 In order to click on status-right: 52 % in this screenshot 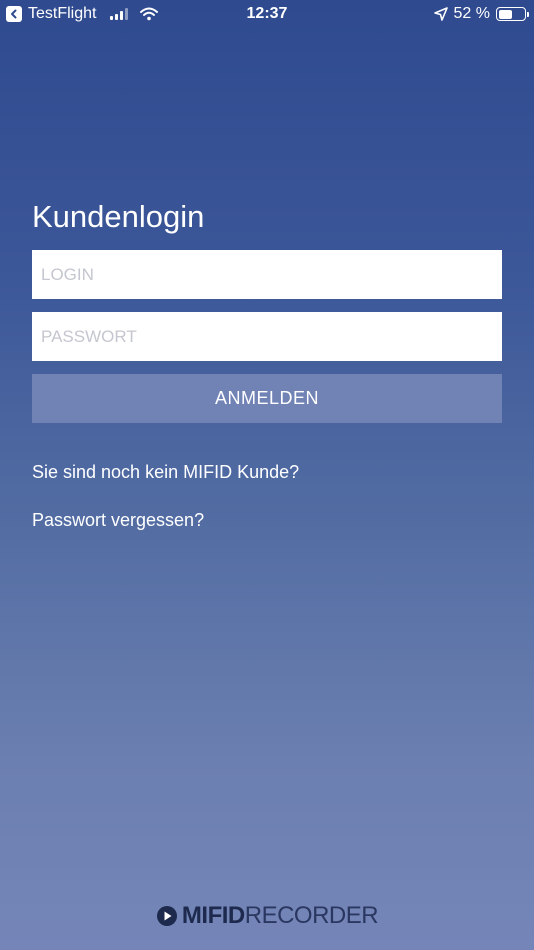, I will do `click(481, 14)`.